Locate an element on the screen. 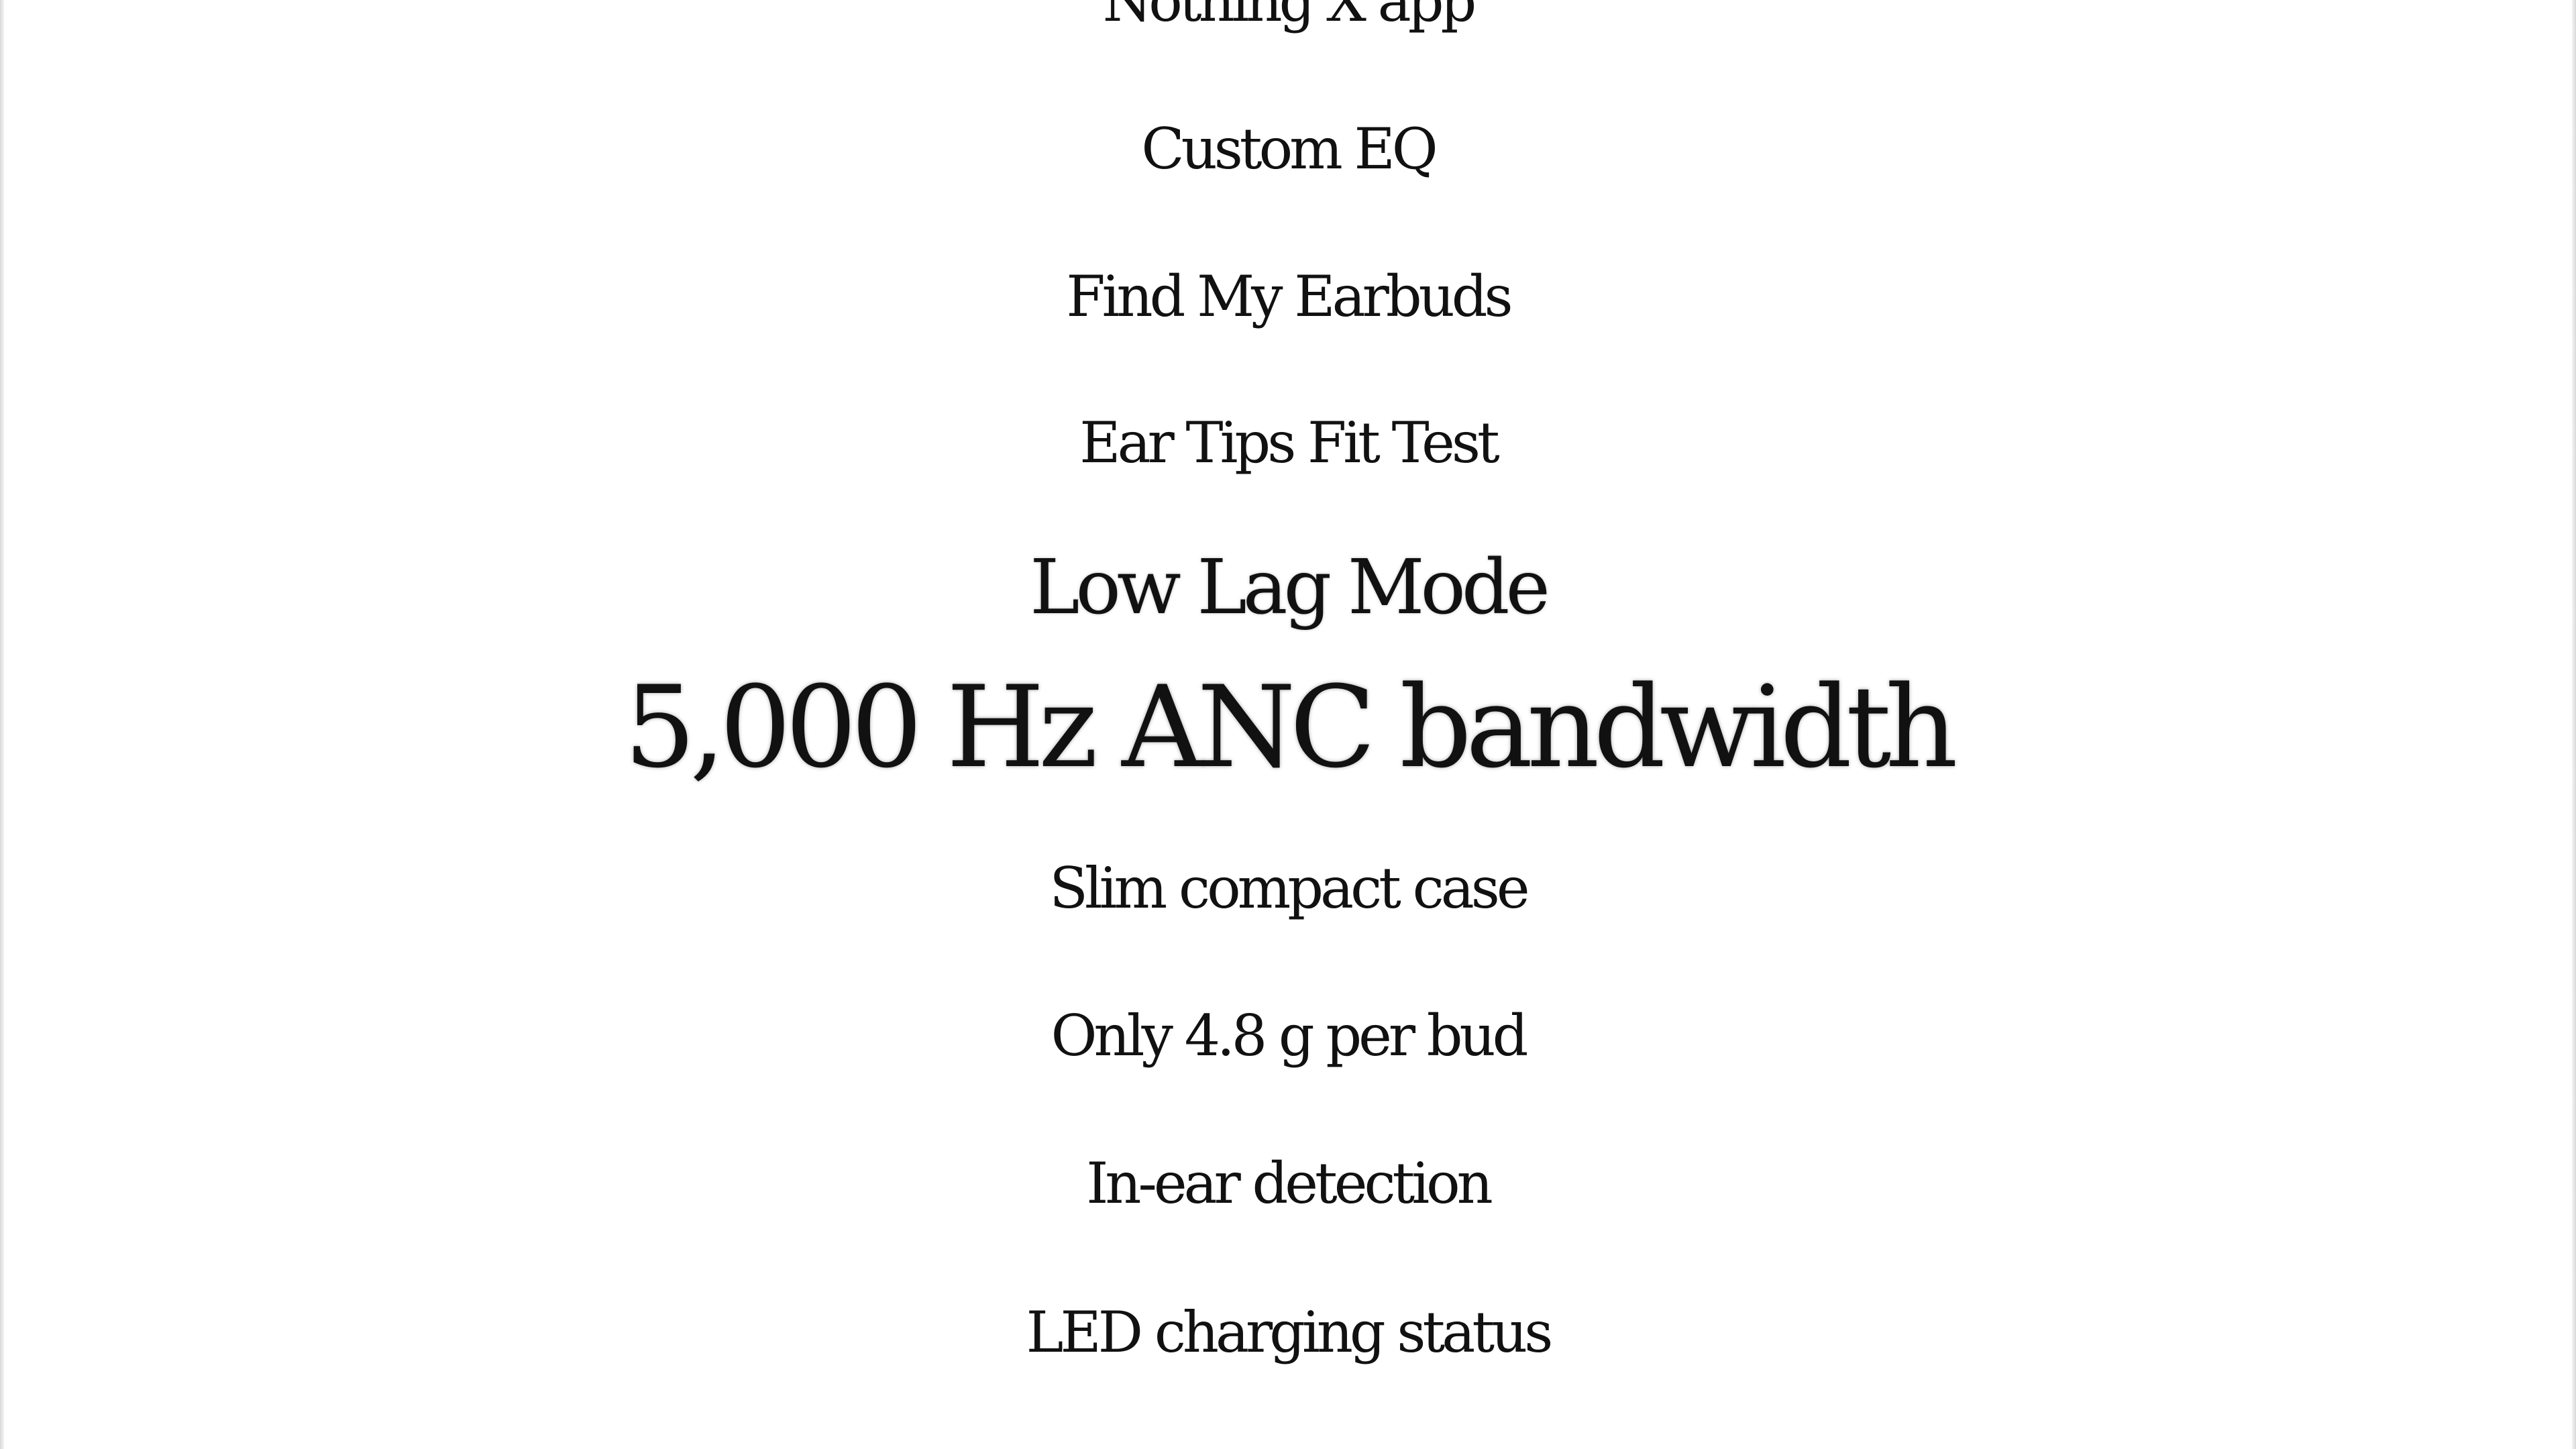  feature-in-ear-detection: In-ear detection is located at coordinates (1289, 1183).